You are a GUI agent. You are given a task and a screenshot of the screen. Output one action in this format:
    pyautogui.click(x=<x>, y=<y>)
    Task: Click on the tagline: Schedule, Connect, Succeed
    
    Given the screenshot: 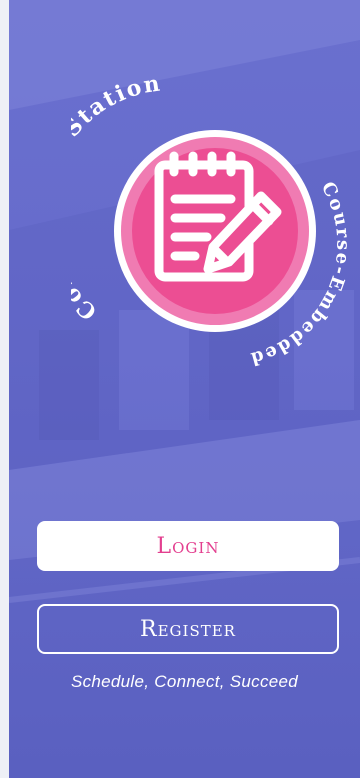 What is the action you would take?
    pyautogui.click(x=184, y=681)
    